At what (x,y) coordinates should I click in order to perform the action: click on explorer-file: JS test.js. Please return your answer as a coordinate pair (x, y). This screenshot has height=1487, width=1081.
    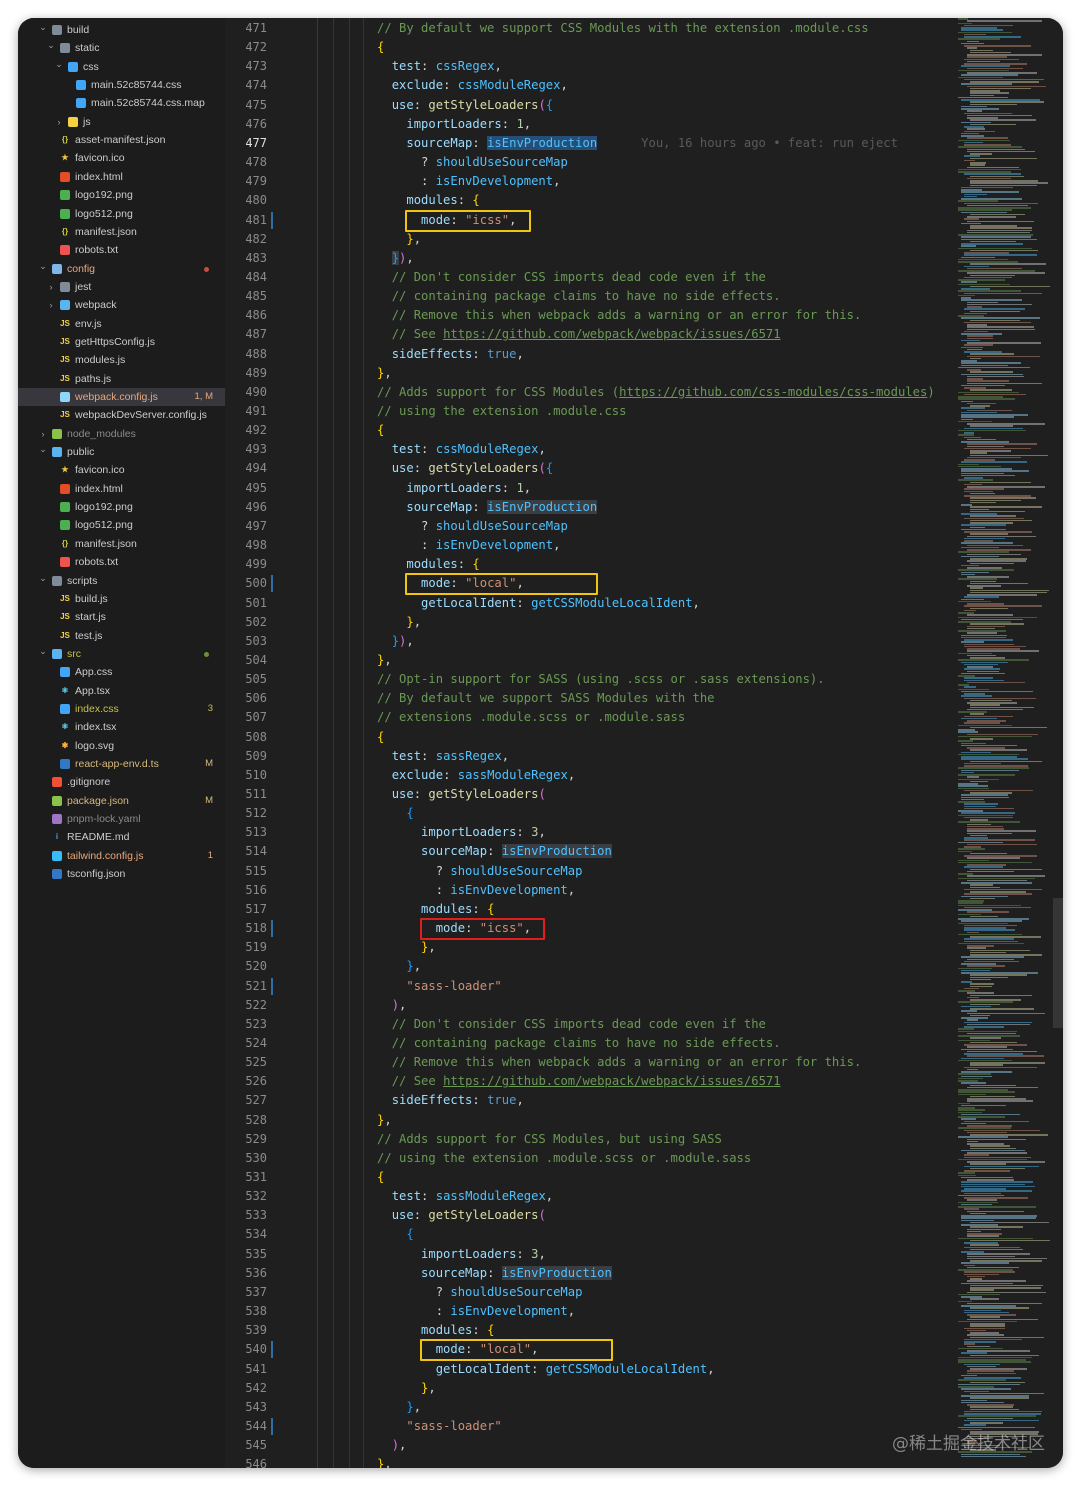
    Looking at the image, I should click on (121, 636).